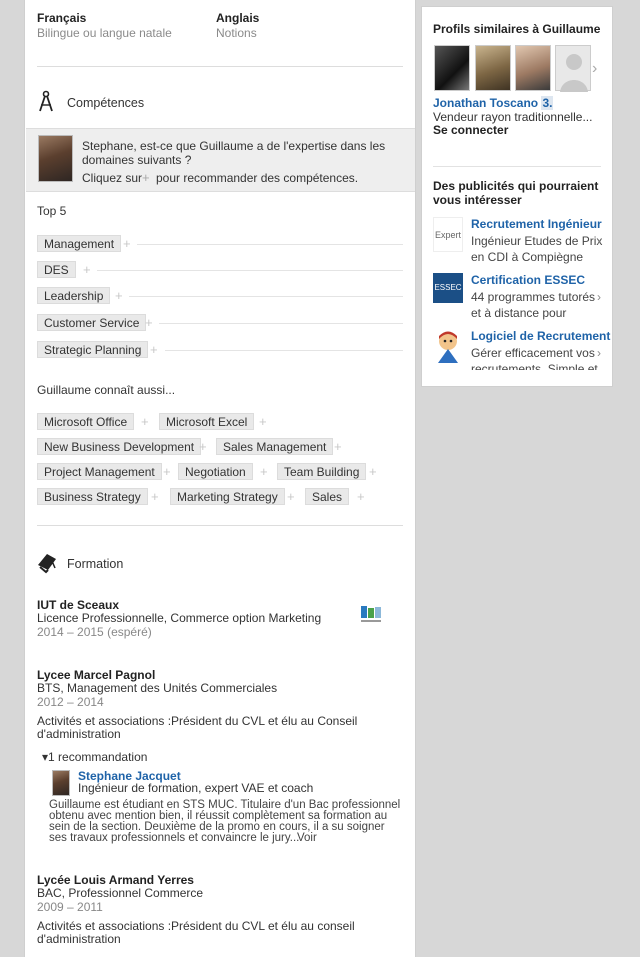 This screenshot has width=640, height=957. I want to click on recommendation-toggle: ▾1 recommandation, so click(94, 757).